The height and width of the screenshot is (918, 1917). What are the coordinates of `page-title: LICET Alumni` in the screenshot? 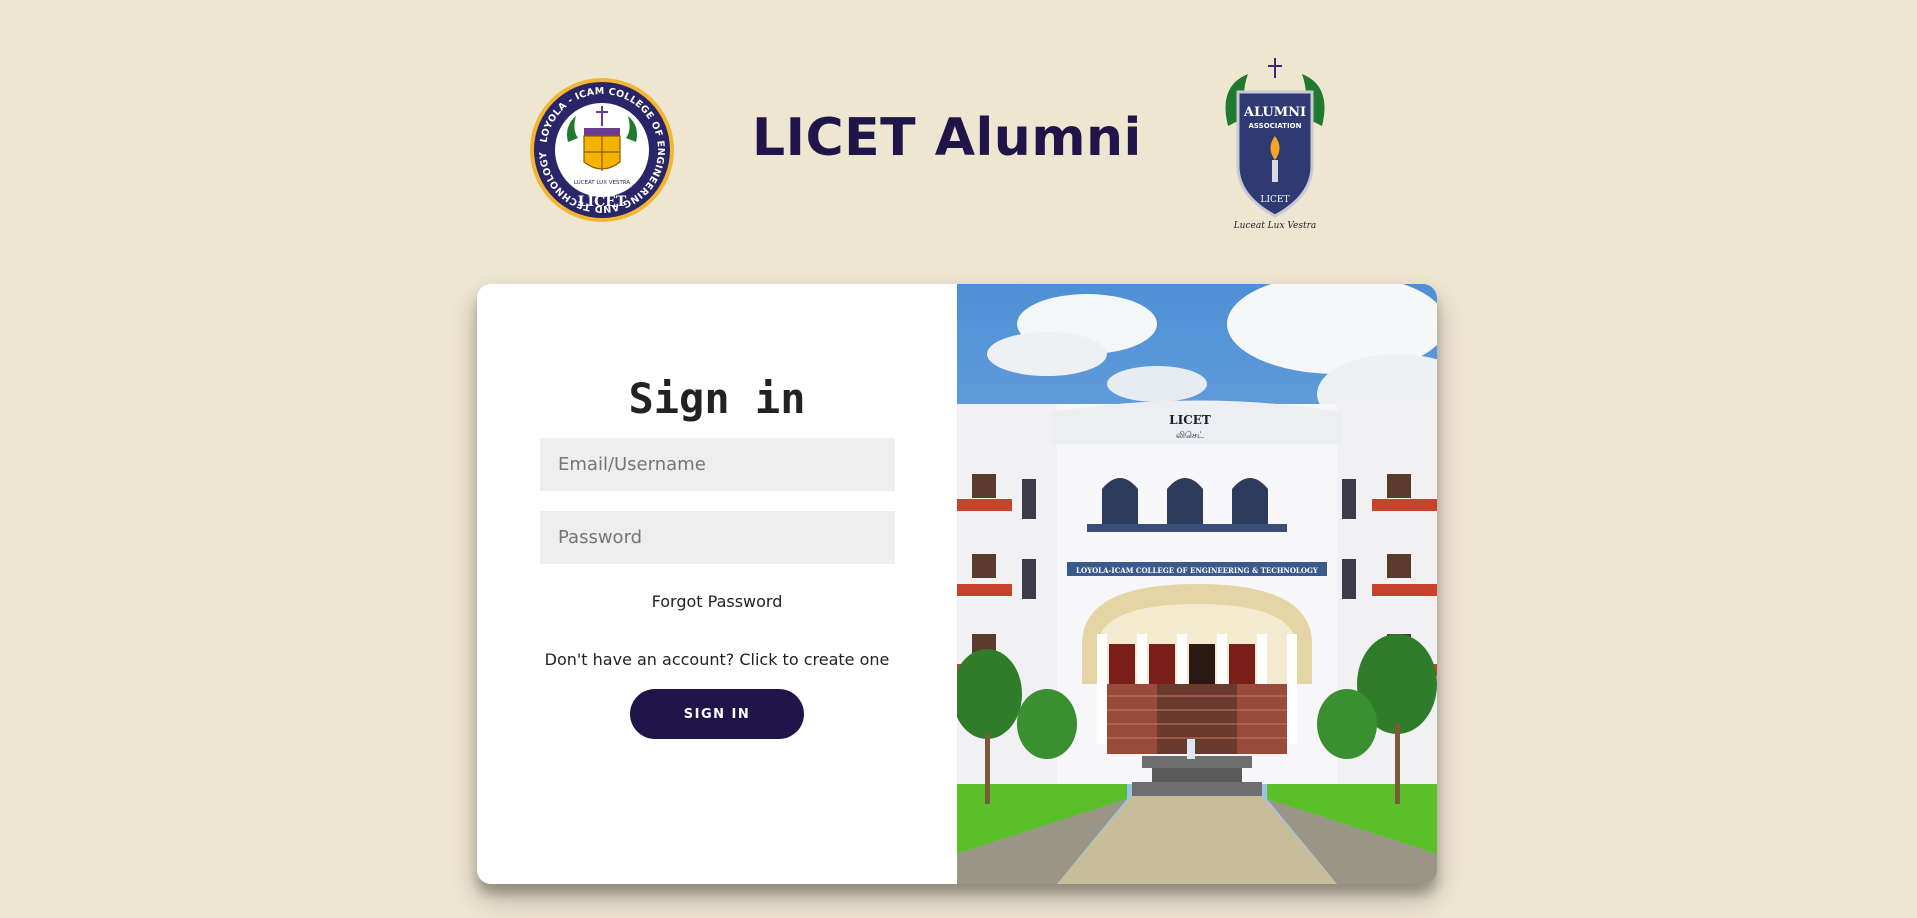 It's located at (947, 138).